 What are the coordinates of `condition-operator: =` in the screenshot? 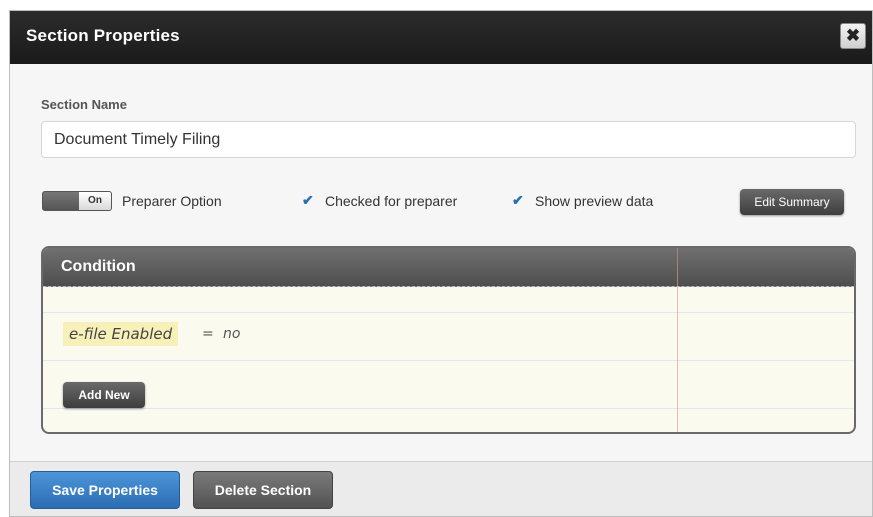 It's located at (208, 334).